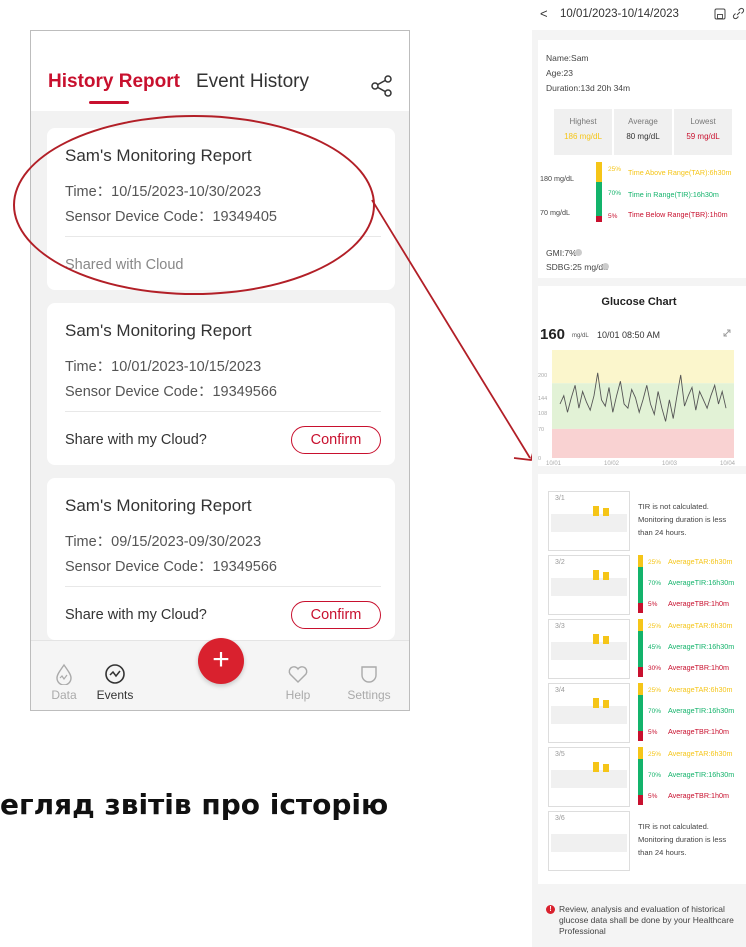  What do you see at coordinates (560, 818) in the screenshot?
I see `daily-date: 3/6` at bounding box center [560, 818].